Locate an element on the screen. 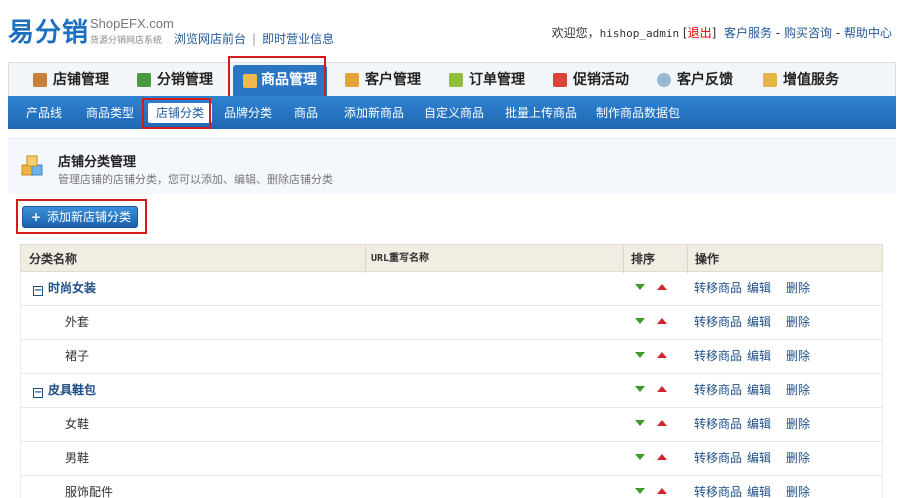 The height and width of the screenshot is (498, 900). subnav-store-category: 店铺分类 is located at coordinates (180, 113).